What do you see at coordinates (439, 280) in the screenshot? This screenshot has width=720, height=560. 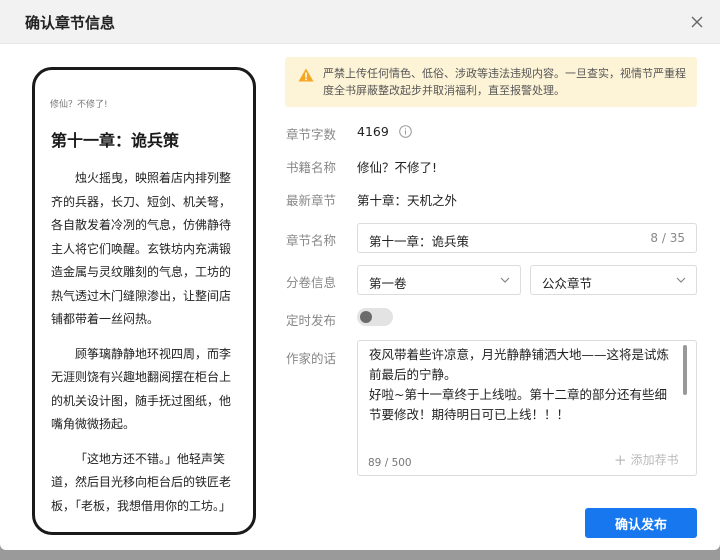 I see `volume-select: 第一卷` at bounding box center [439, 280].